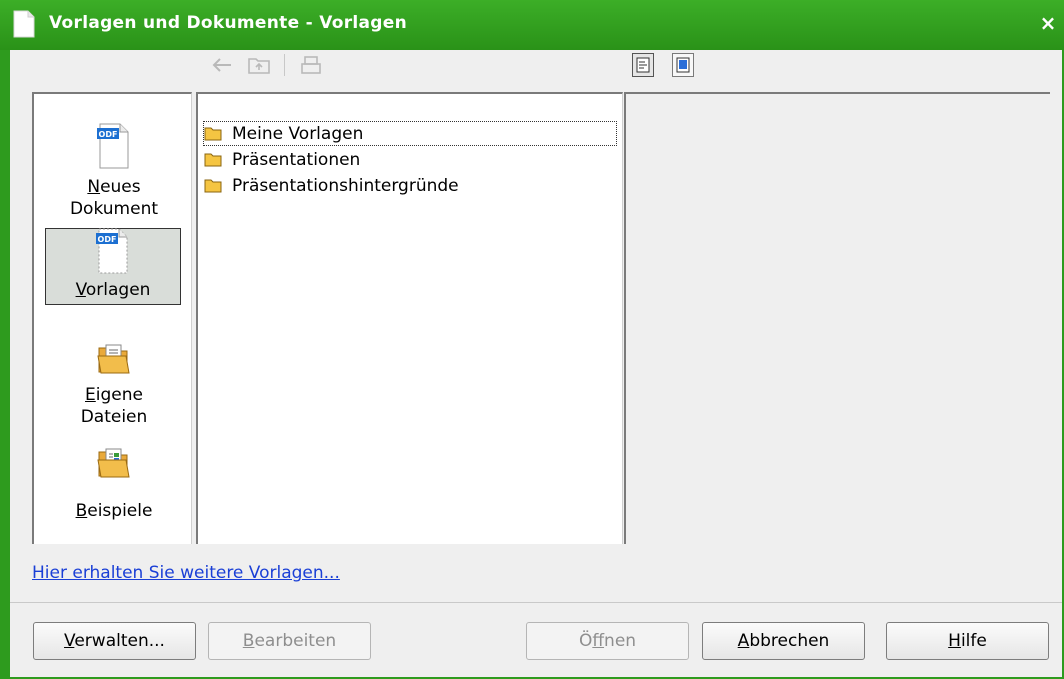 Image resolution: width=1064 pixels, height=679 pixels. What do you see at coordinates (973, 641) in the screenshot?
I see `button-label: ilfe` at bounding box center [973, 641].